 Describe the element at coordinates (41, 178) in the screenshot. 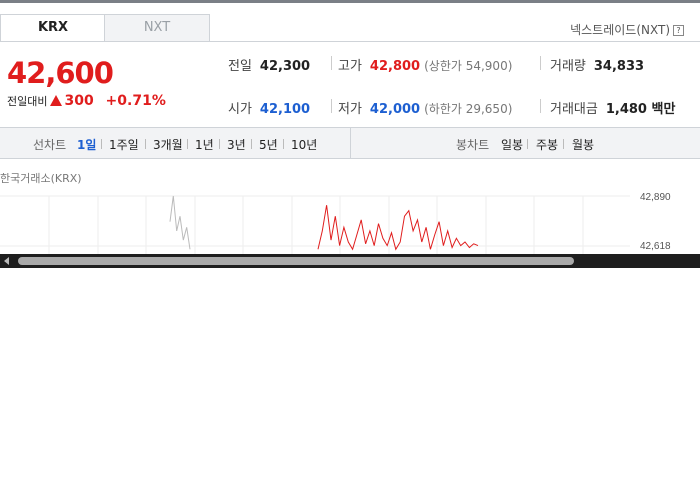

I see `chart-title: 한국거래소(KRX)` at that location.